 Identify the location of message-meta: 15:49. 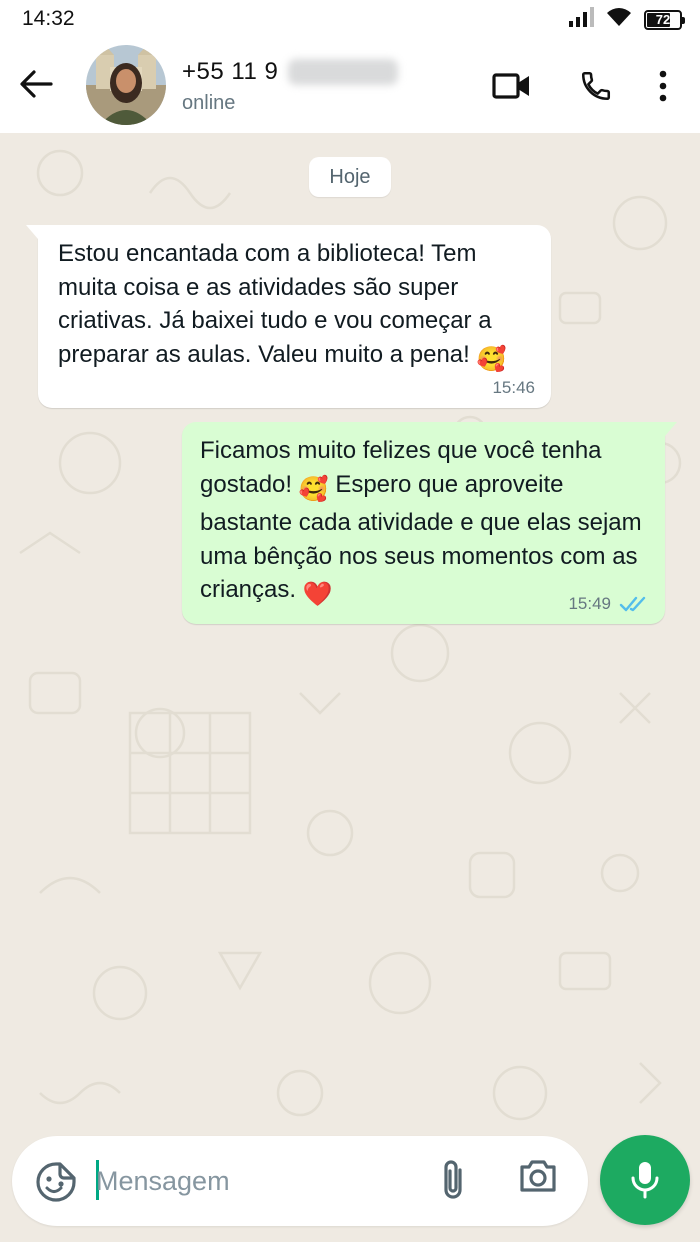
(608, 604).